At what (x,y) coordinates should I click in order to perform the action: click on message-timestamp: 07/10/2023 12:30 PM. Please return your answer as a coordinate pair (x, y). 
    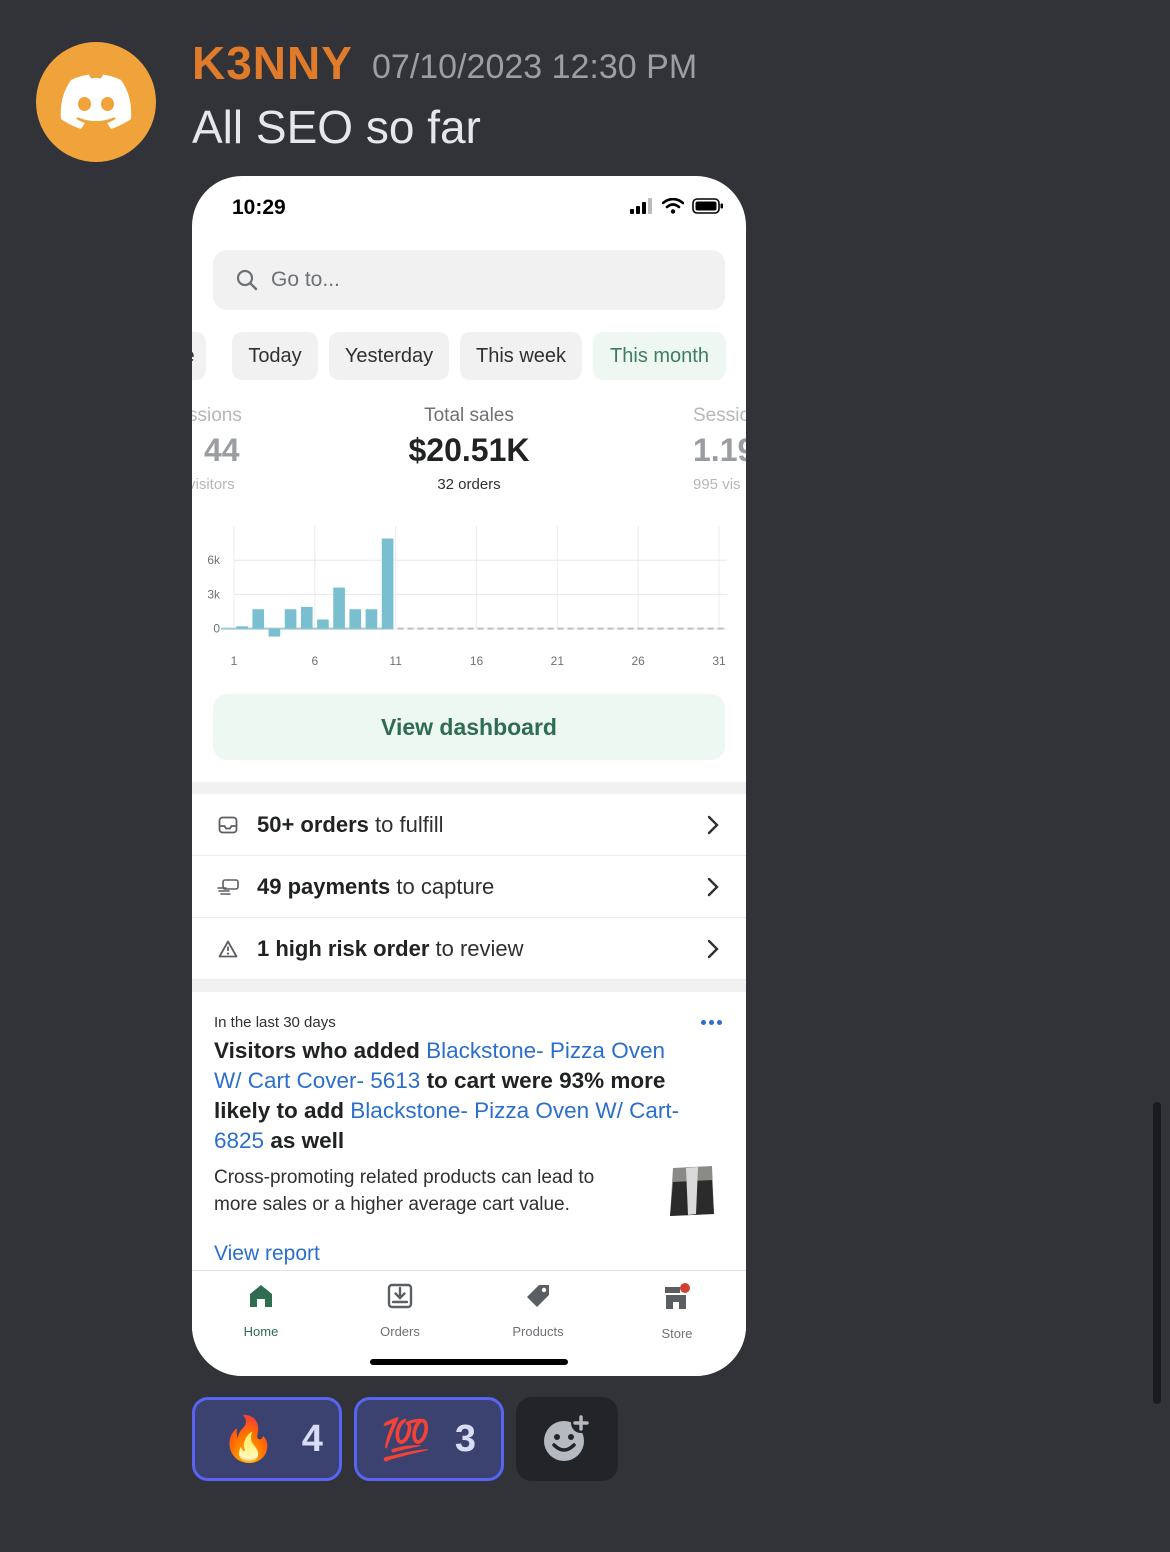
    Looking at the image, I should click on (535, 67).